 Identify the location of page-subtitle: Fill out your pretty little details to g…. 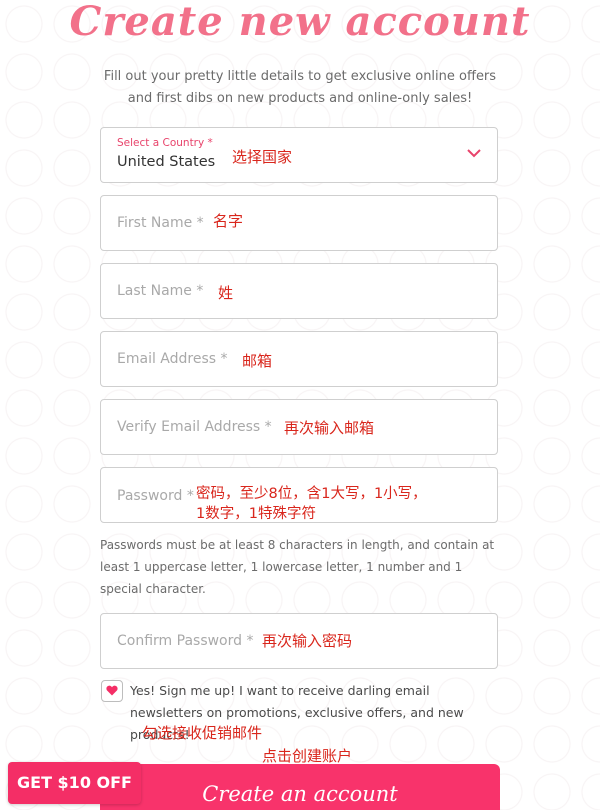
(300, 87).